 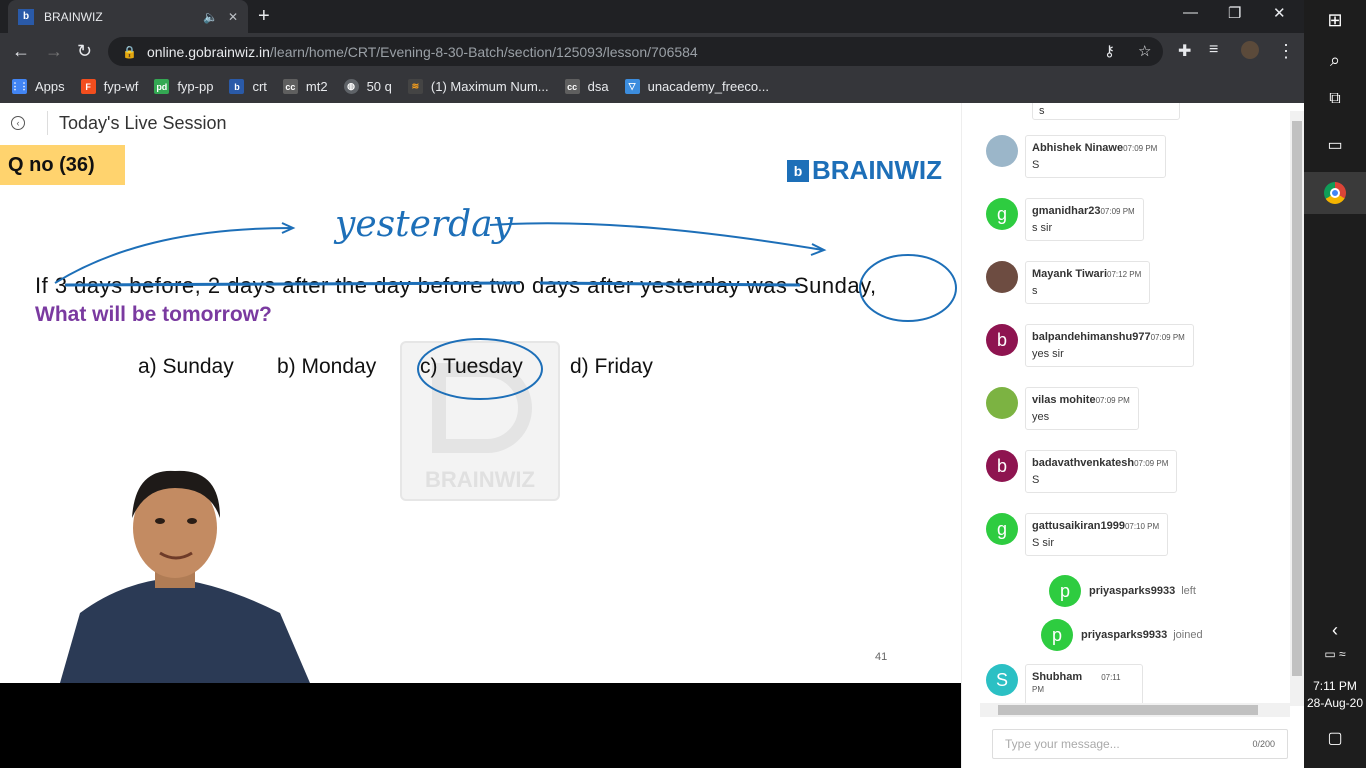 I want to click on chat-message-input: Type your message... 0/200, so click(x=1140, y=744).